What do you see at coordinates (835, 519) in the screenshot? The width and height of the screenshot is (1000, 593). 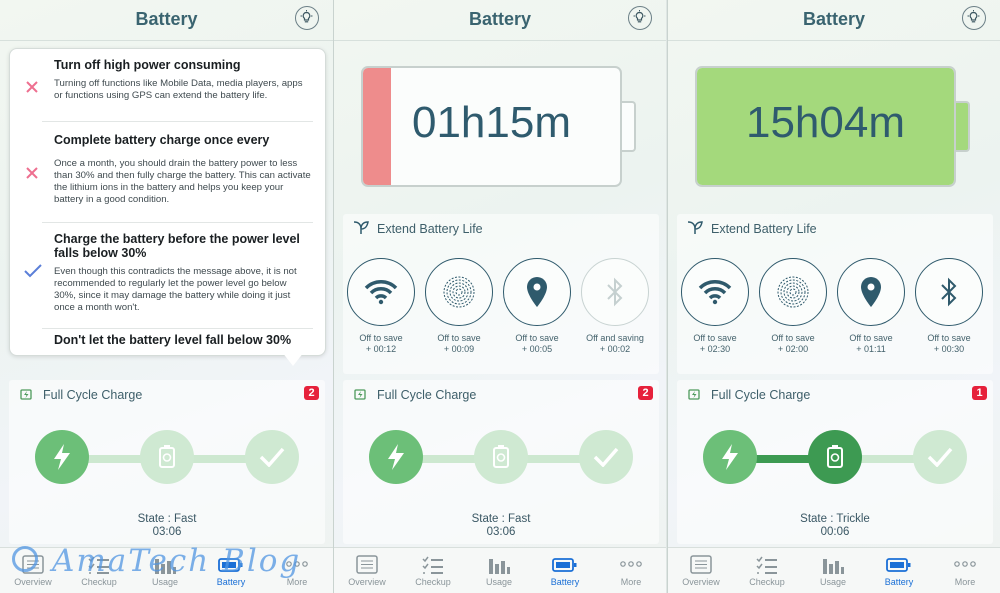 I see `cycle-state: State : Trickle` at bounding box center [835, 519].